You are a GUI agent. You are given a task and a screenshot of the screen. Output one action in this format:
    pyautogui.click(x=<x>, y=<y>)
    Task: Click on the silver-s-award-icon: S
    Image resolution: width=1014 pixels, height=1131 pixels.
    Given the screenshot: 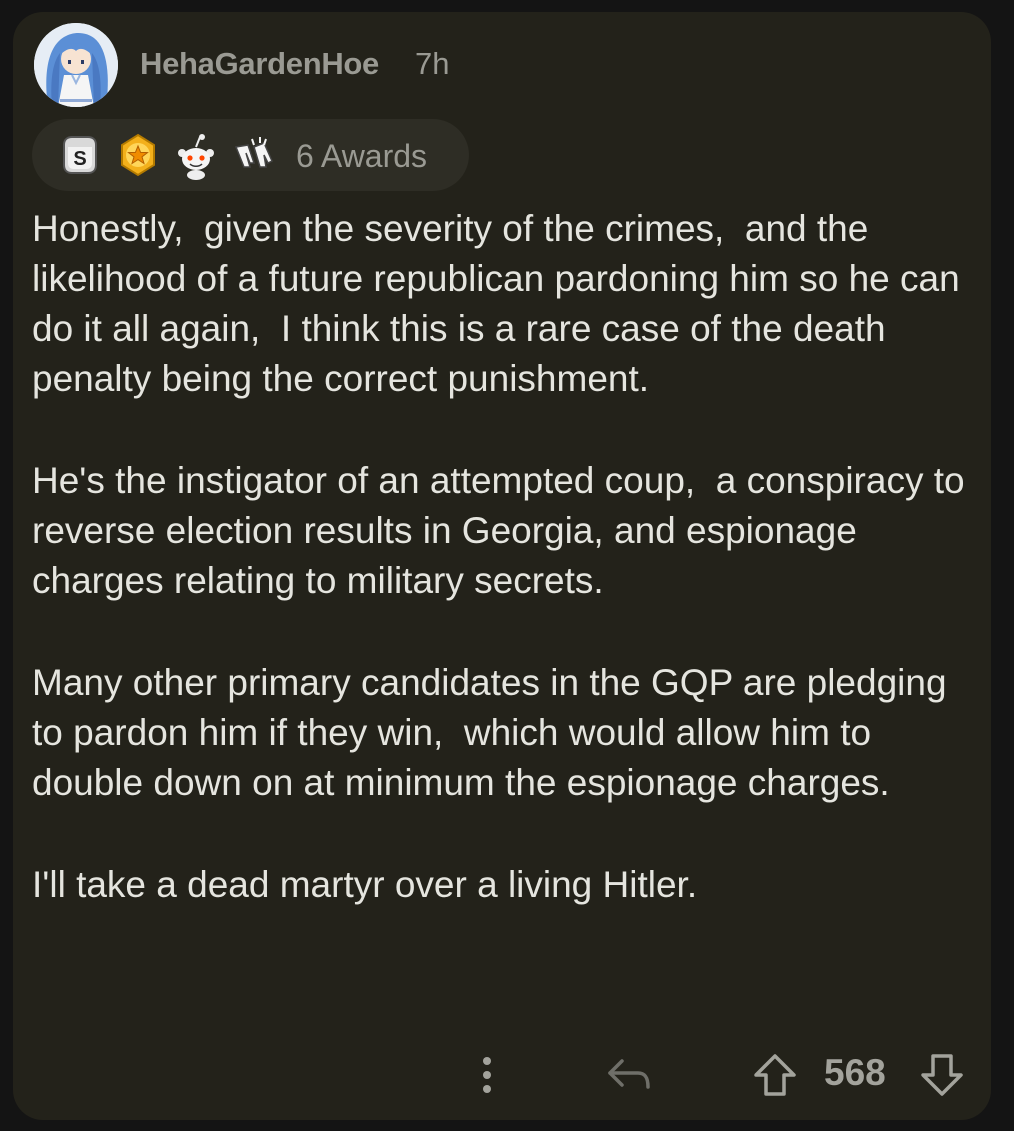 What is the action you would take?
    pyautogui.click(x=80, y=155)
    